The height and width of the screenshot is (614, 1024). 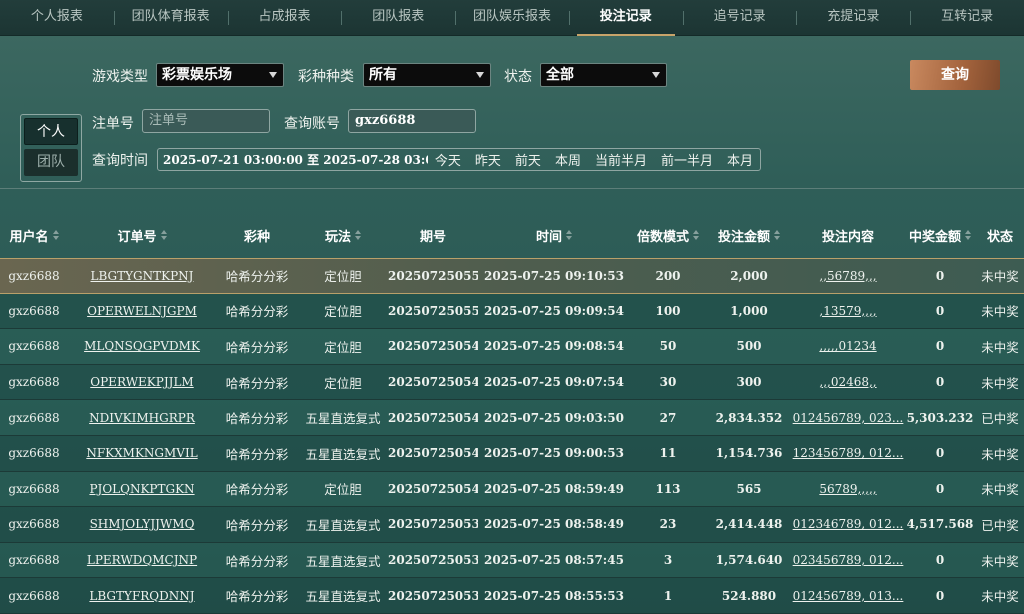 What do you see at coordinates (142, 311) in the screenshot?
I see `order-number-link: OPERWELNJGPM` at bounding box center [142, 311].